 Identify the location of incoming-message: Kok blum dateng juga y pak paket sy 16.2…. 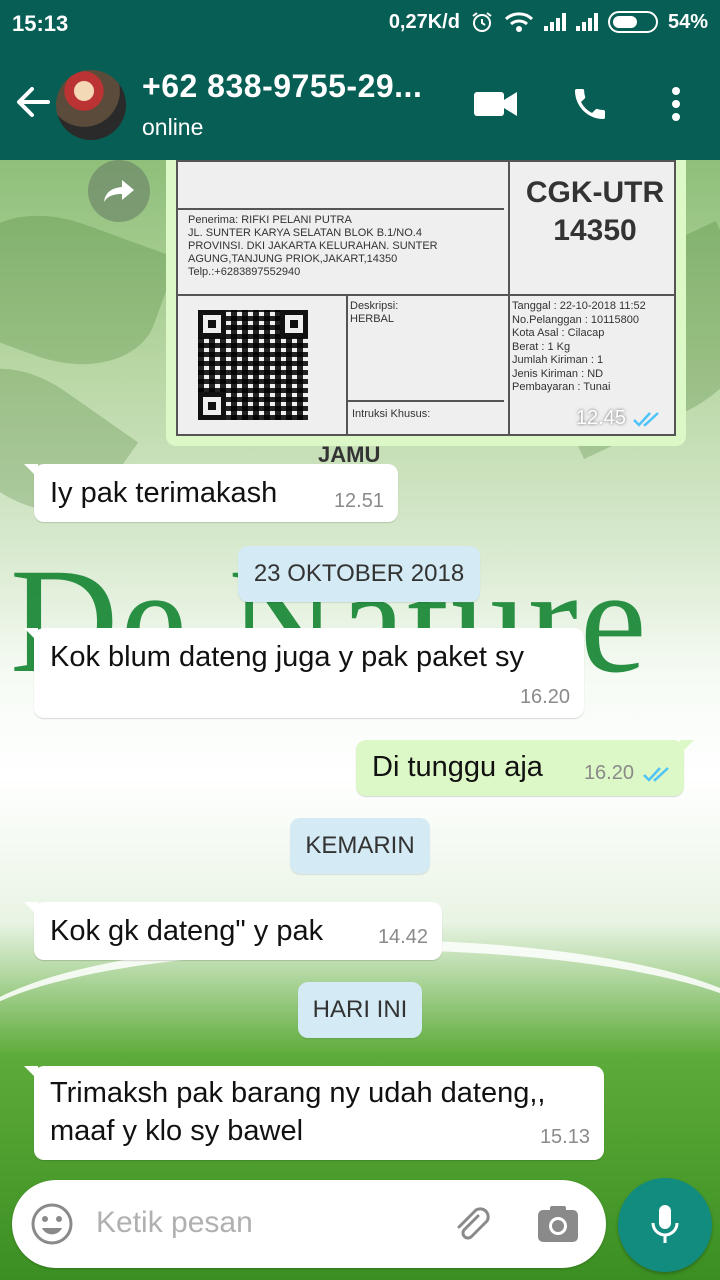
(304, 673).